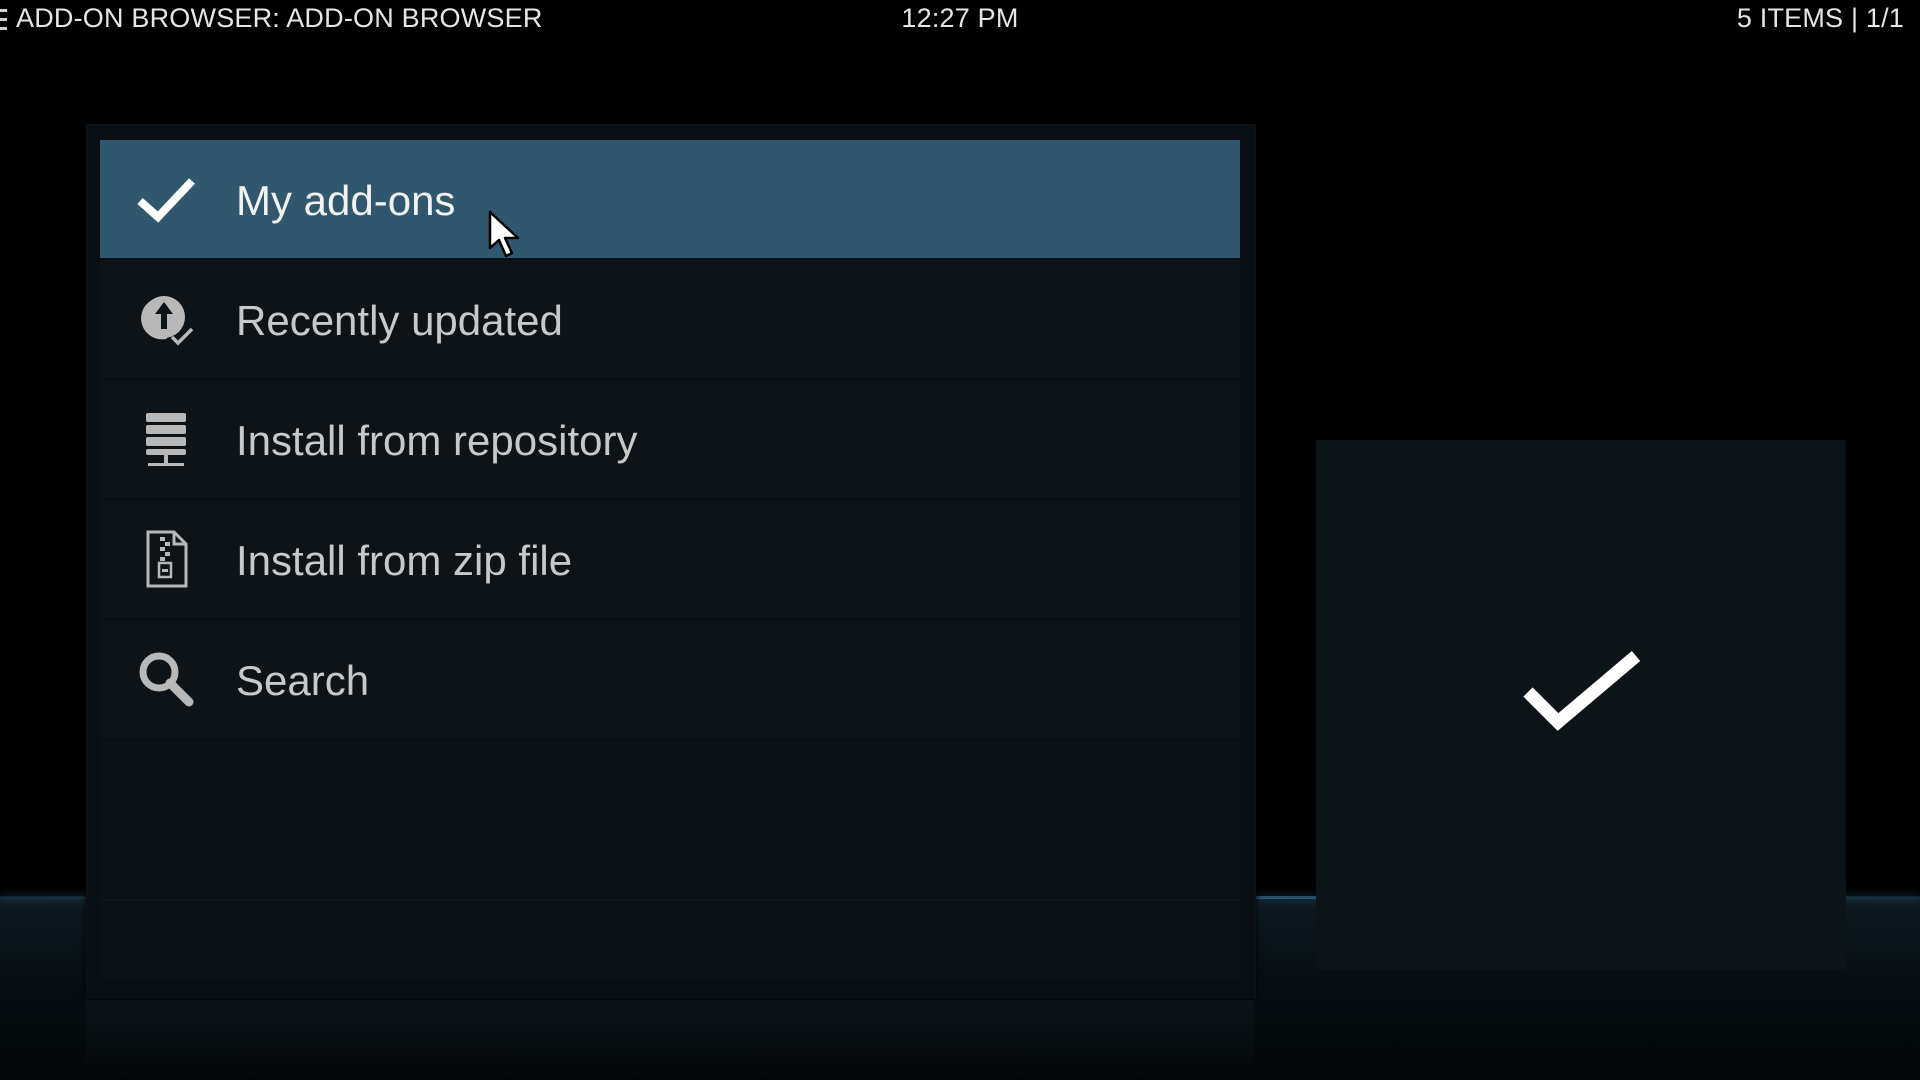 The height and width of the screenshot is (1080, 1920). I want to click on row-divider, so click(670, 900).